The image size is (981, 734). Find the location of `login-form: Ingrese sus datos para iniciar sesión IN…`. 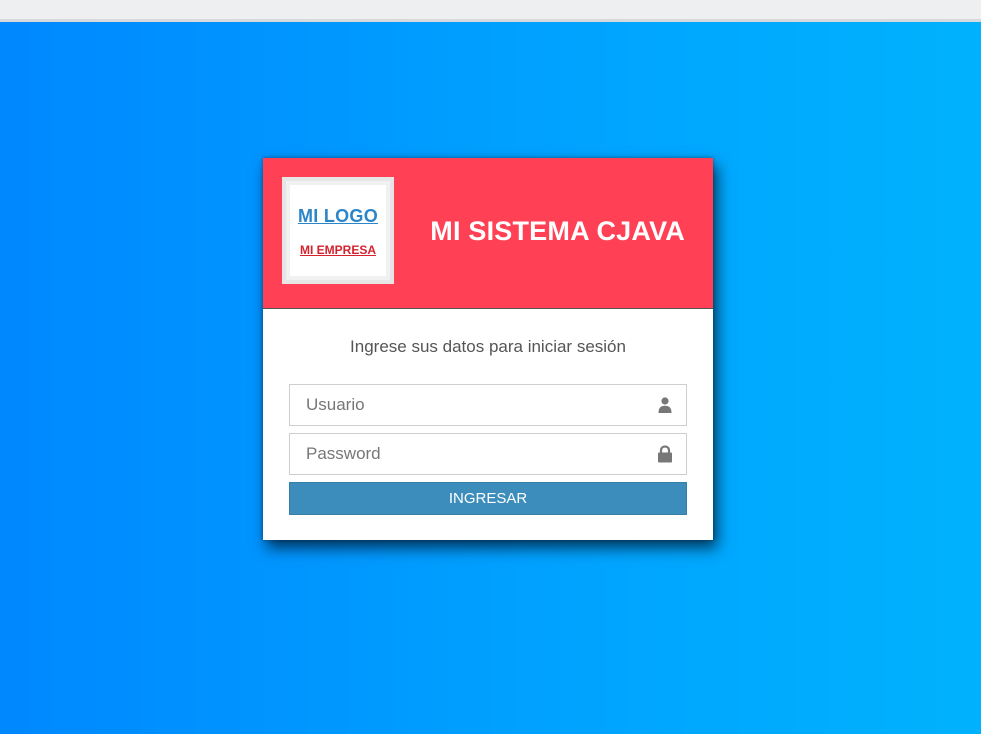

login-form: Ingrese sus datos para iniciar sesión IN… is located at coordinates (488, 424).